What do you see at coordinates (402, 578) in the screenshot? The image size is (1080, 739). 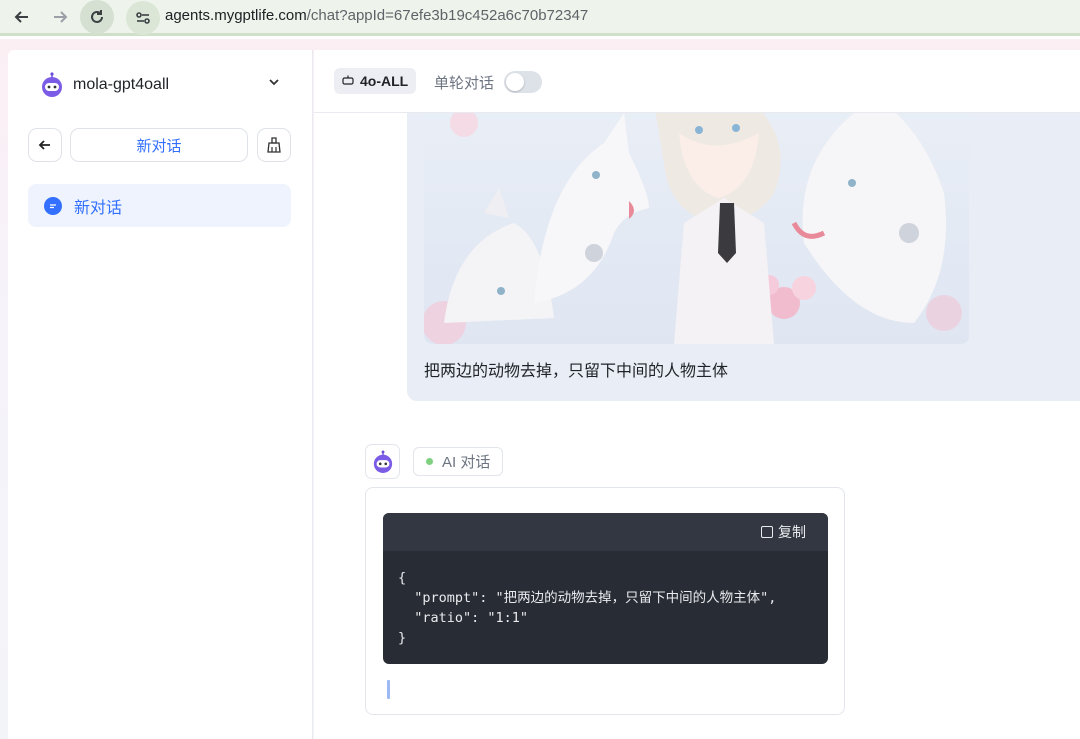 I see `code-line: {` at bounding box center [402, 578].